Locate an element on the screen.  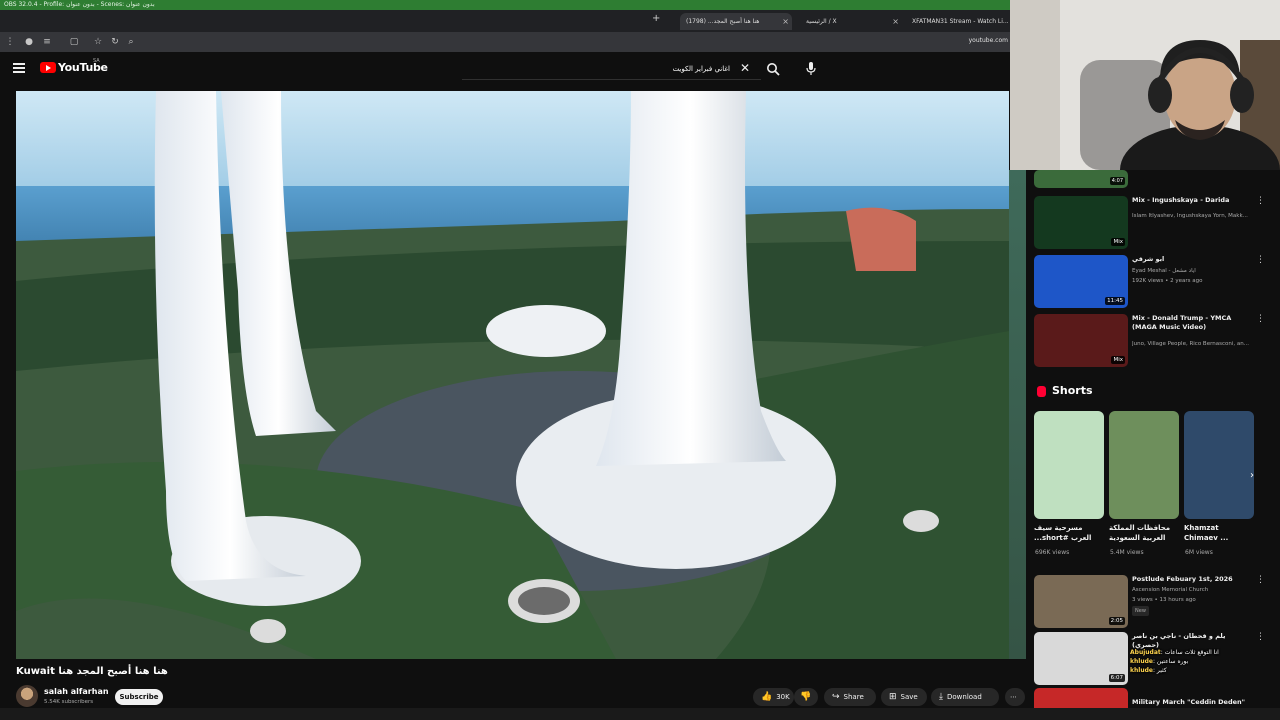
more-actions-button: ⋯ is located at coordinates (1015, 697).